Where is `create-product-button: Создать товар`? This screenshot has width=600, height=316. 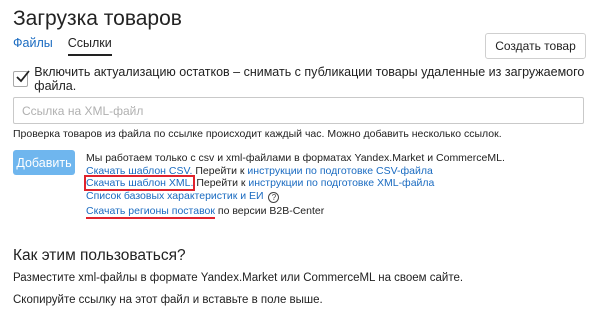 create-product-button: Создать товар is located at coordinates (535, 46).